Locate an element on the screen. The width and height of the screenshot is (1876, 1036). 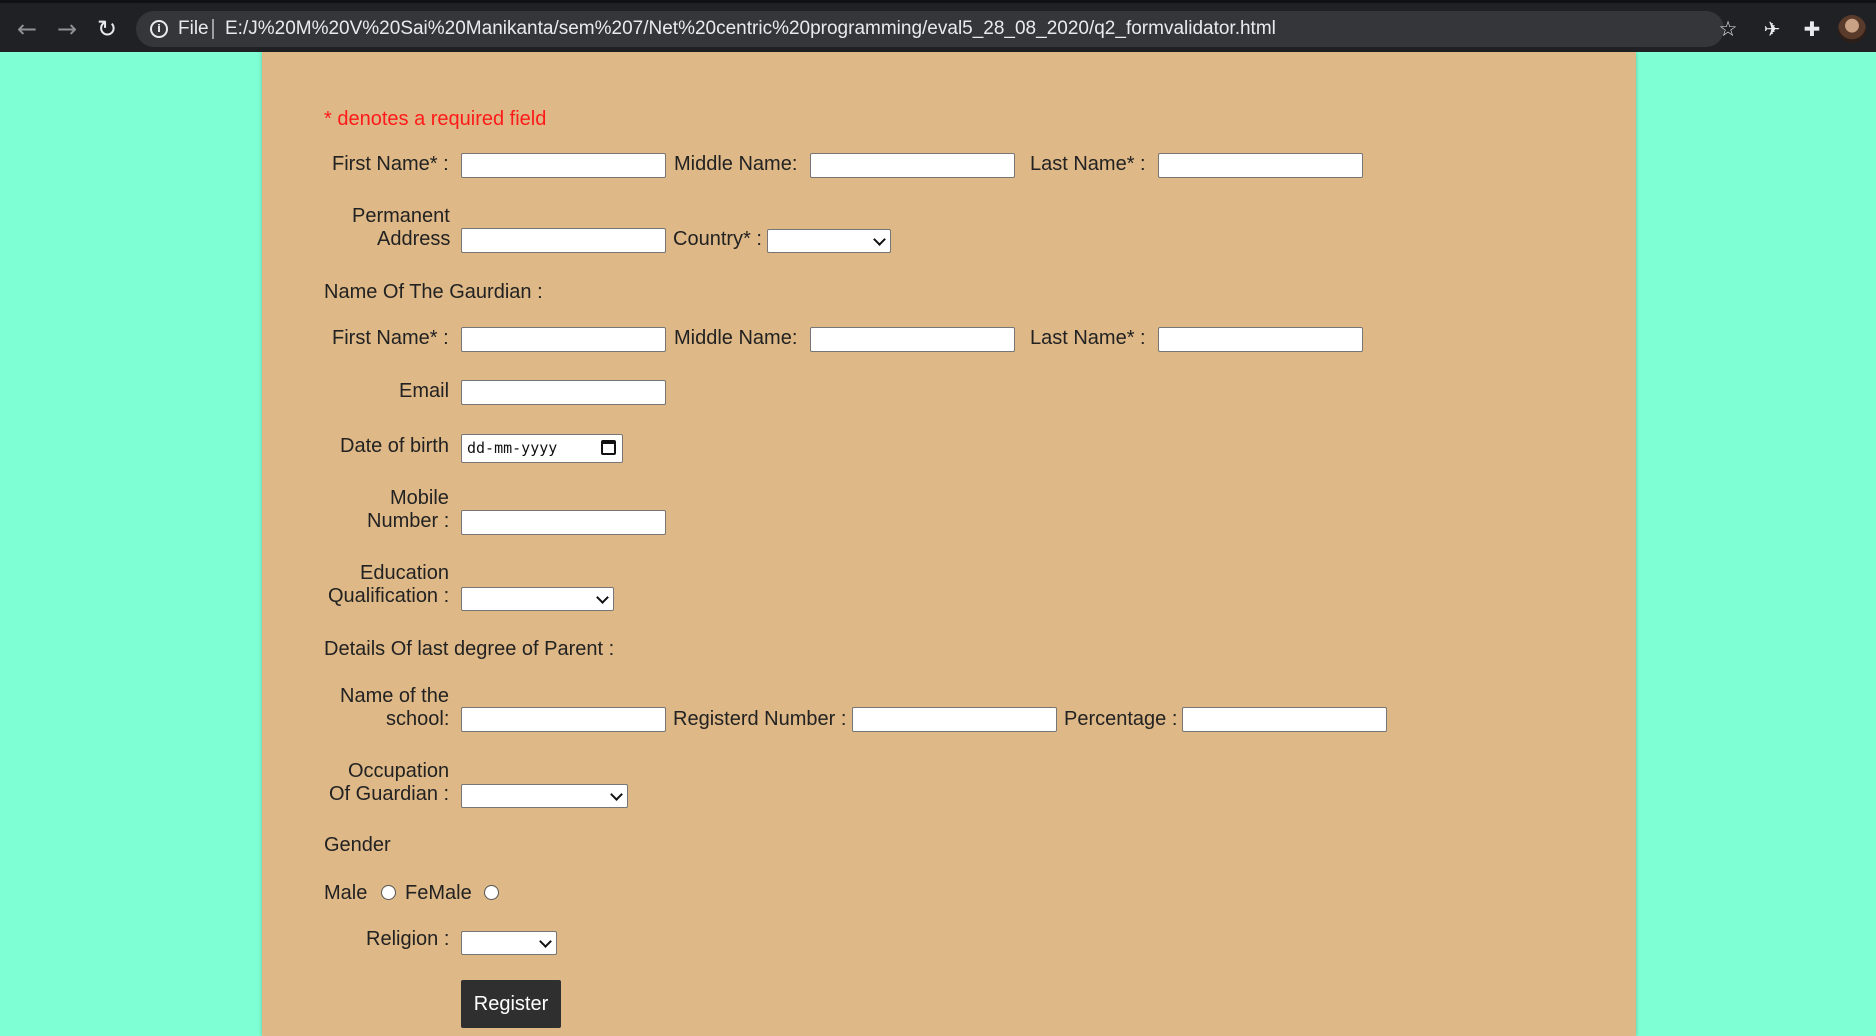
last-name-label: Last Name* : is located at coordinates (1088, 164).